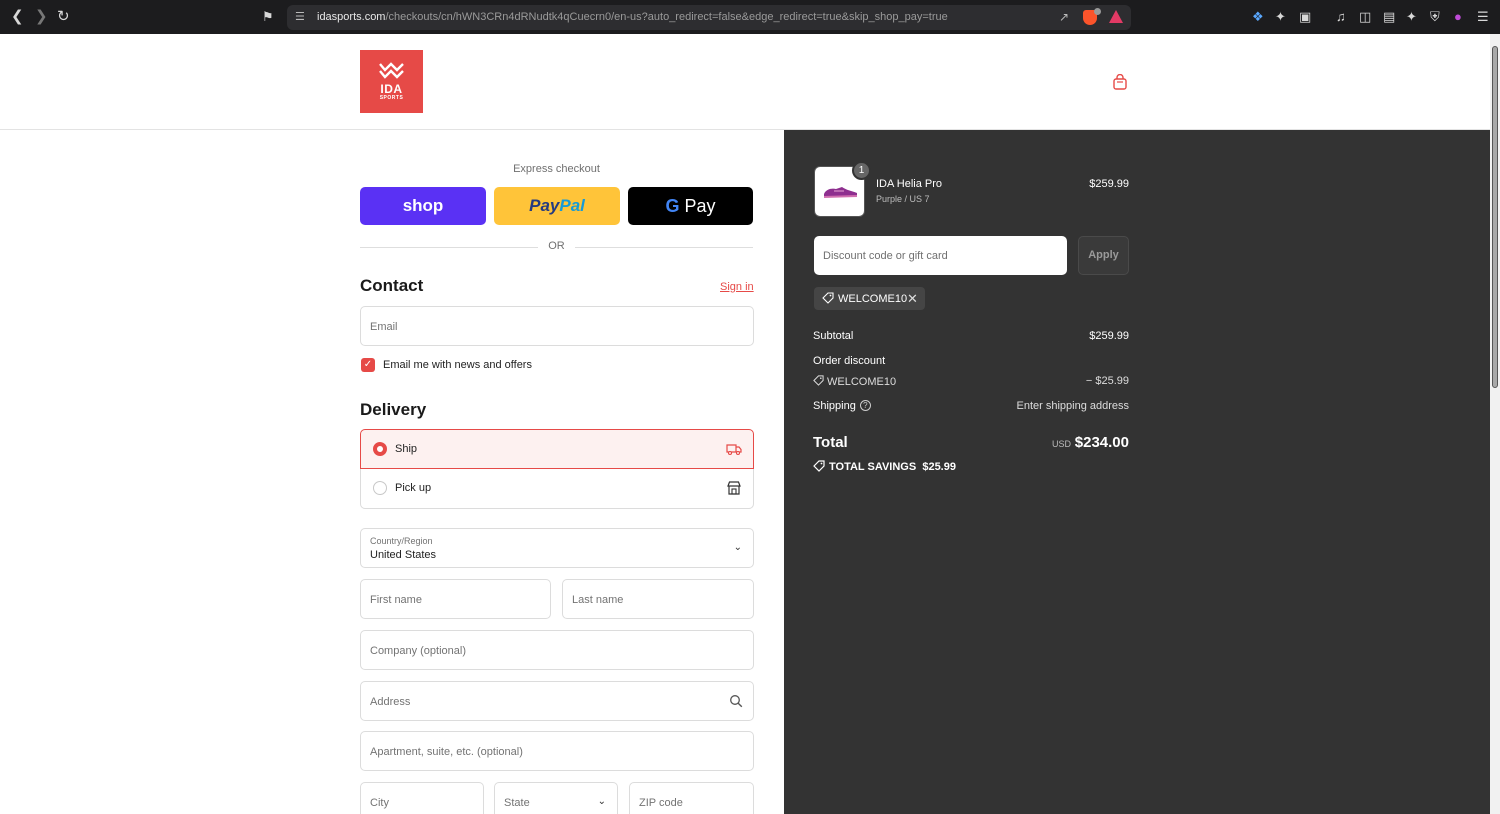 The width and height of the screenshot is (1500, 814). Describe the element at coordinates (300, 16) in the screenshot. I see `site-settings-icon: ☰` at that location.